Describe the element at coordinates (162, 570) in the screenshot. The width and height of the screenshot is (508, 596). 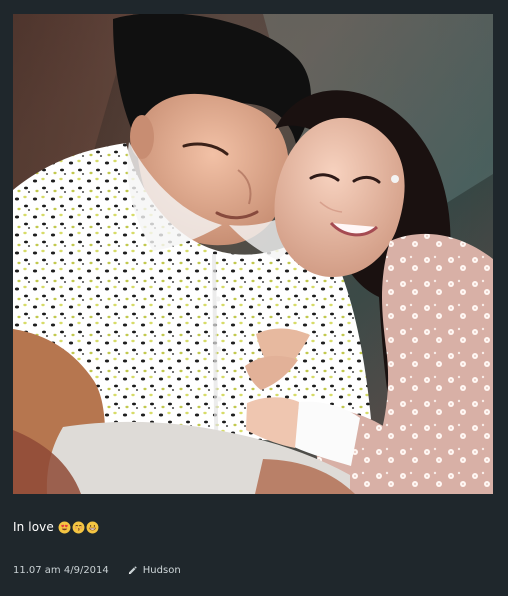
I see `post-author: Hudson` at that location.